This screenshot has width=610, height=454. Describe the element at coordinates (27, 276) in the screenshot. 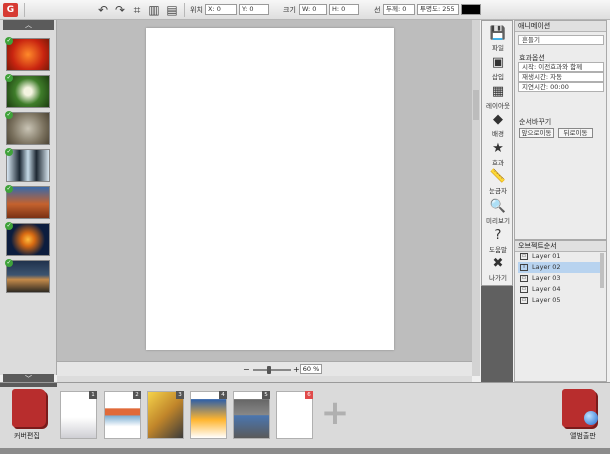

I see `thumbnail-lighthouse: ✓` at that location.